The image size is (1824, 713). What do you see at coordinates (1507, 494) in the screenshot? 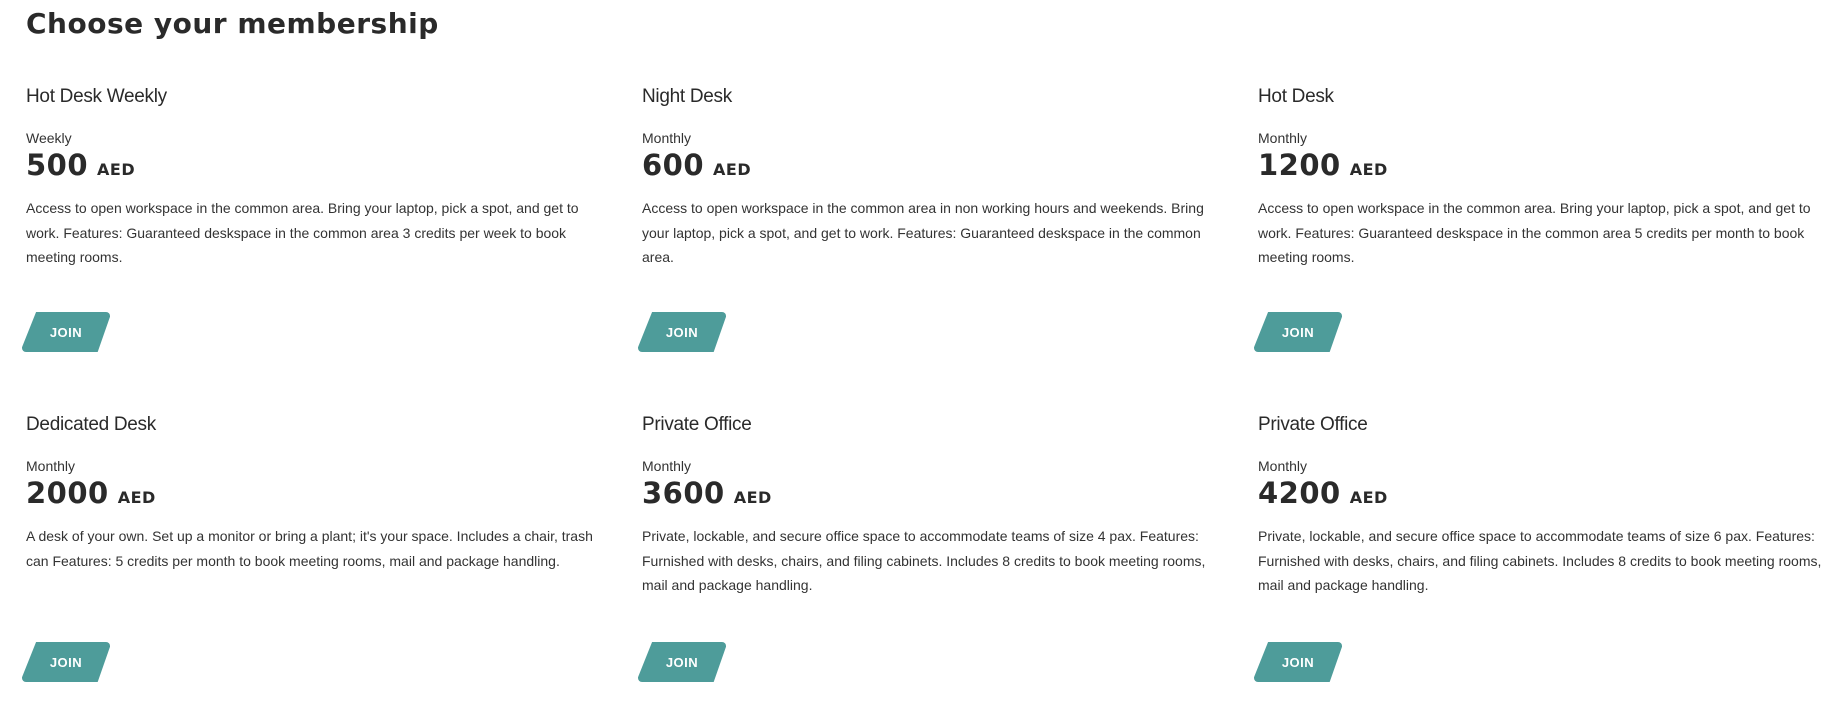
I see `price-row: 4200 AED` at bounding box center [1507, 494].